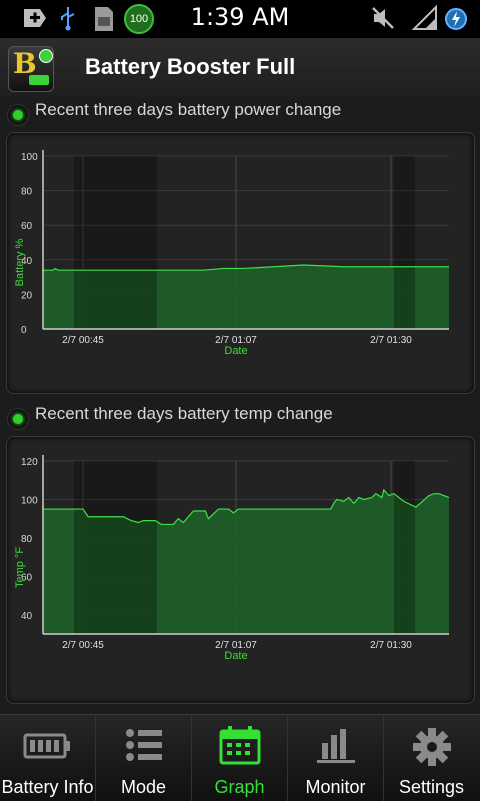 This screenshot has width=480, height=801. I want to click on tab-monitor: Monitor, so click(336, 758).